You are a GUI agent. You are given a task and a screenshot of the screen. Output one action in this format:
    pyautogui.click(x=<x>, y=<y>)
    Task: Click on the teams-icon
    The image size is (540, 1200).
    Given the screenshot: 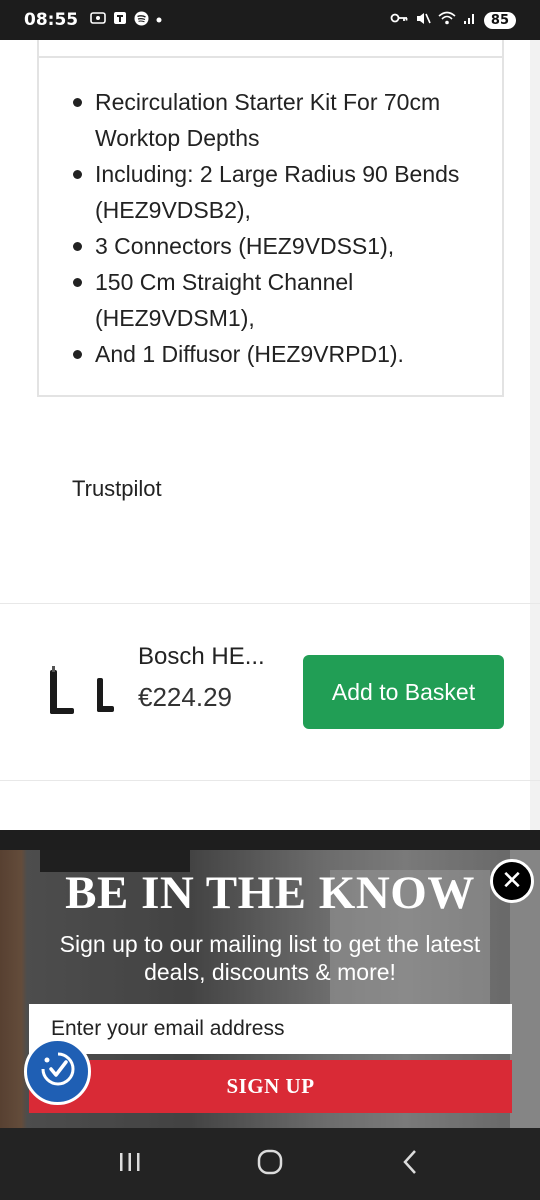 What is the action you would take?
    pyautogui.click(x=120, y=20)
    